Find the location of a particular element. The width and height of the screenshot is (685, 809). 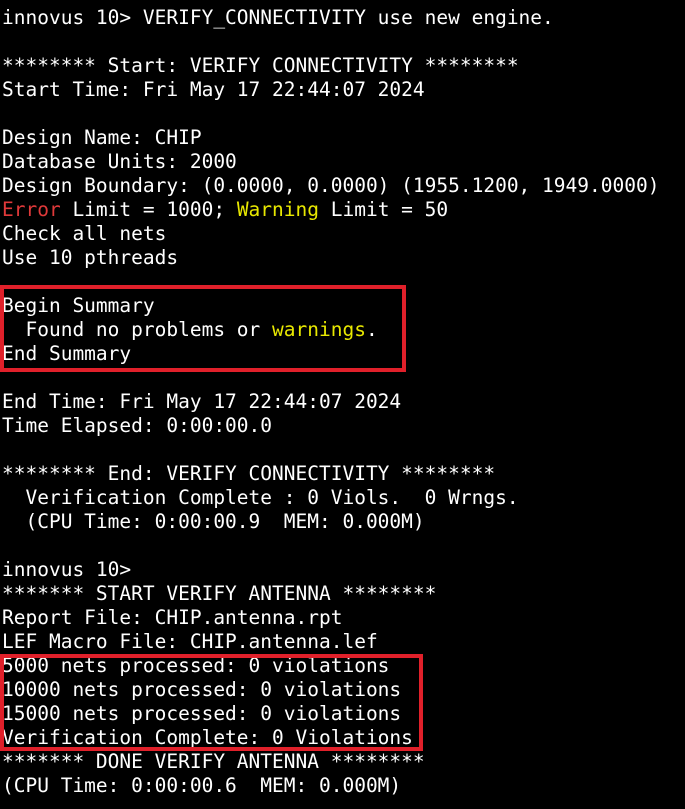

line-text: Database Units: 2000 is located at coordinates (119, 161).